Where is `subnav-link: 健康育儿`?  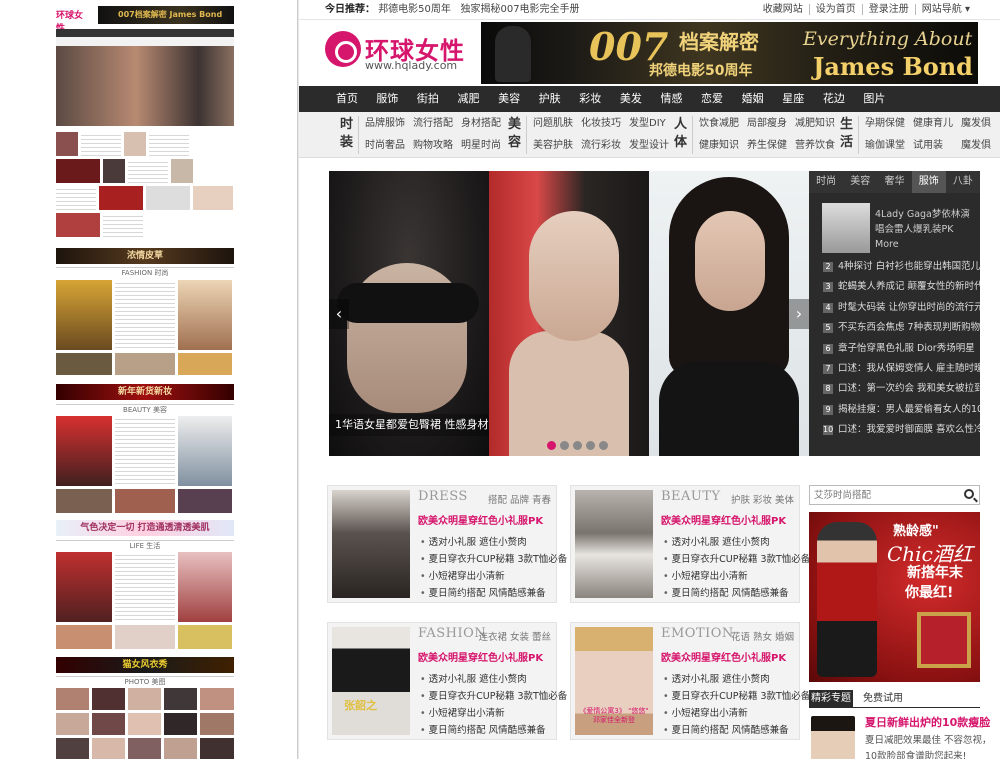 subnav-link: 健康育儿 is located at coordinates (933, 125).